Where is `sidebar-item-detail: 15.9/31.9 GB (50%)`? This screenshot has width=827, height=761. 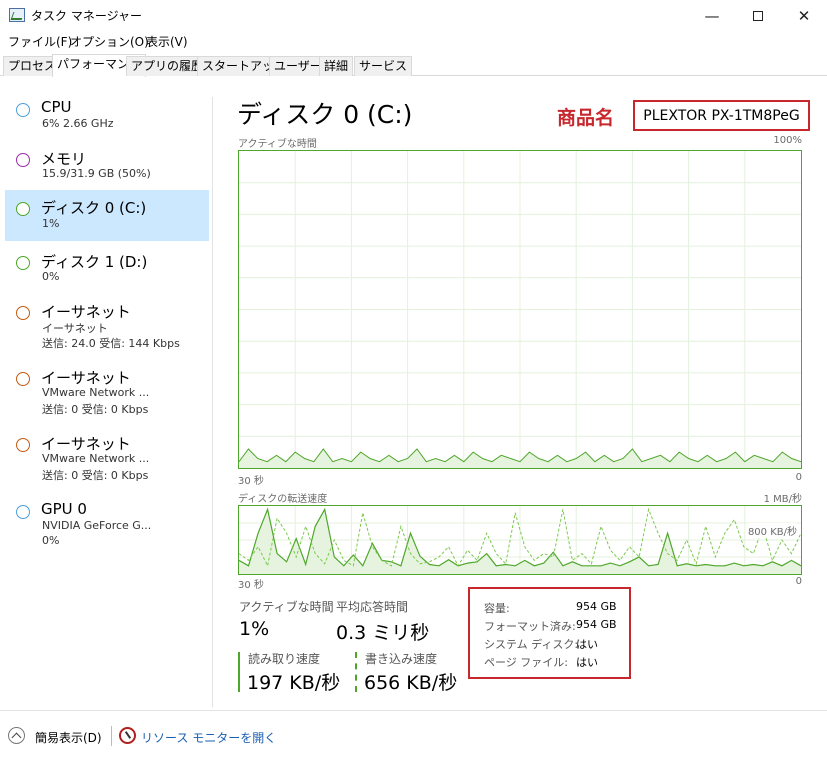
sidebar-item-detail: 15.9/31.9 GB (50%) is located at coordinates (96, 173).